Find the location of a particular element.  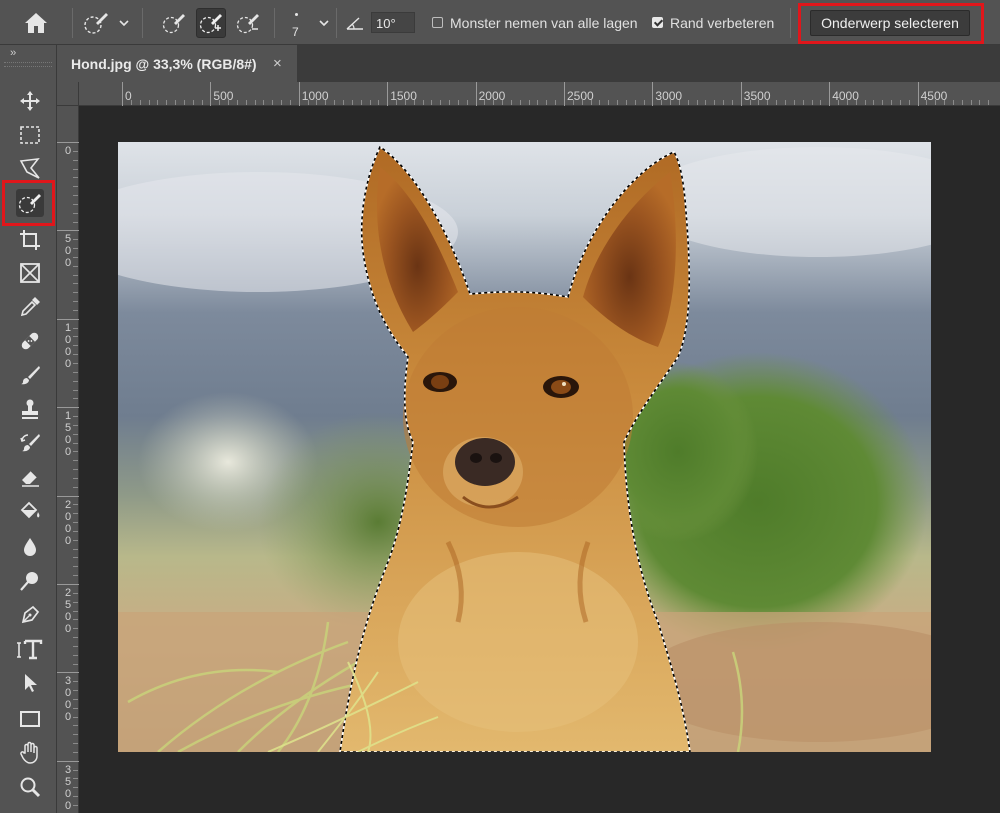

type-tool is located at coordinates (30, 649).